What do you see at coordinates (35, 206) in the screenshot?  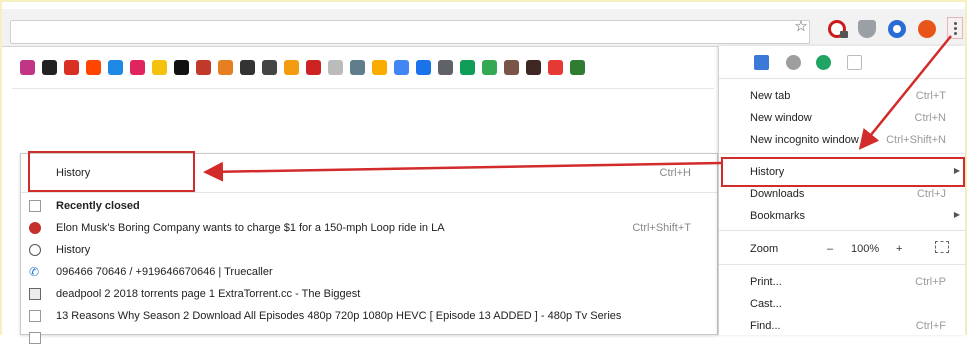 I see `window-icon` at bounding box center [35, 206].